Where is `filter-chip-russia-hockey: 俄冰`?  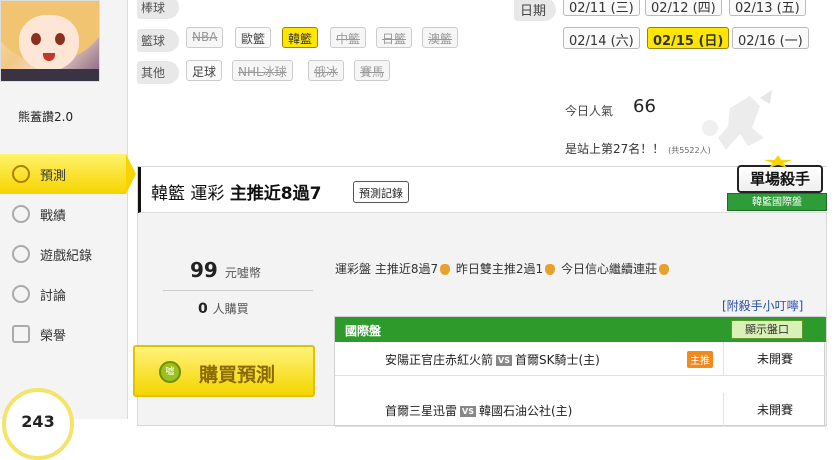 filter-chip-russia-hockey: 俄冰 is located at coordinates (326, 70).